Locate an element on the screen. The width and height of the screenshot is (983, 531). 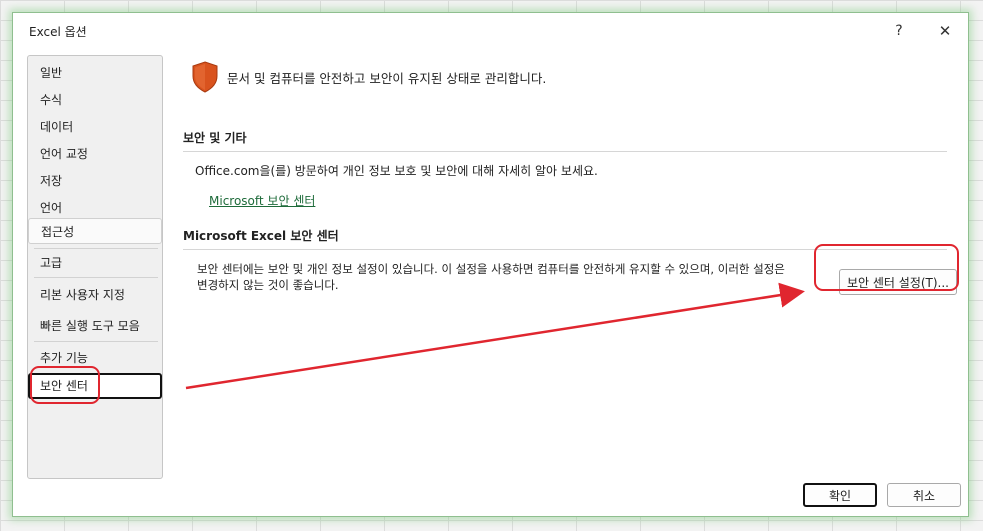
cancel-button: 취소 is located at coordinates (924, 495).